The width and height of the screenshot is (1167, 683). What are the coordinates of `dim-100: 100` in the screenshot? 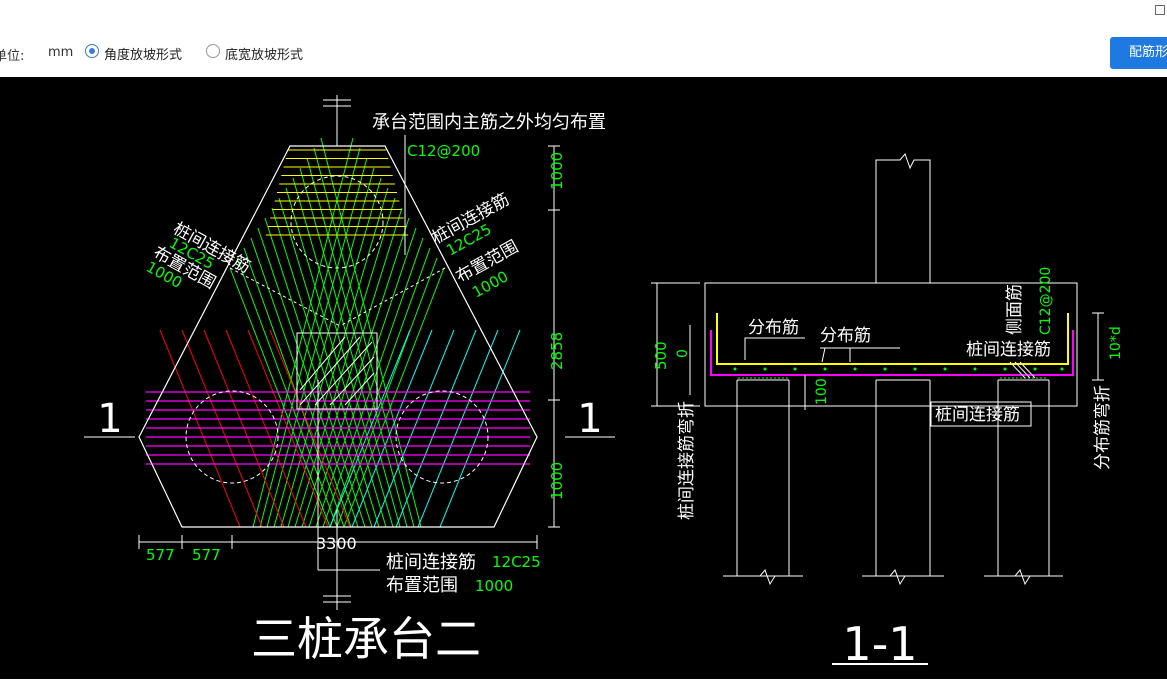 It's located at (822, 391).